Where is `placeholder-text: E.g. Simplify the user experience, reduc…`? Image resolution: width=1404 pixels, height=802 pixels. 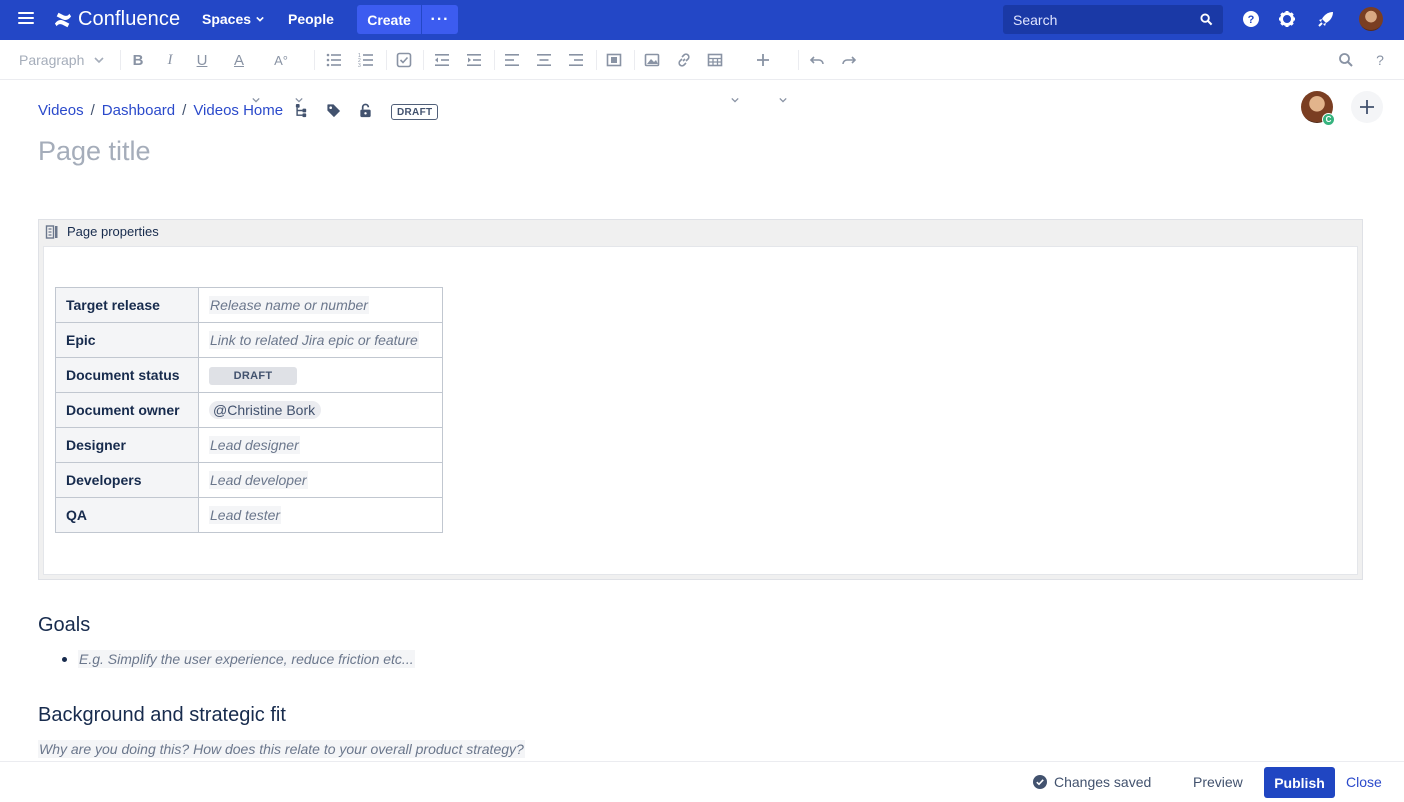
placeholder-text: E.g. Simplify the user experience, reduc… is located at coordinates (246, 659).